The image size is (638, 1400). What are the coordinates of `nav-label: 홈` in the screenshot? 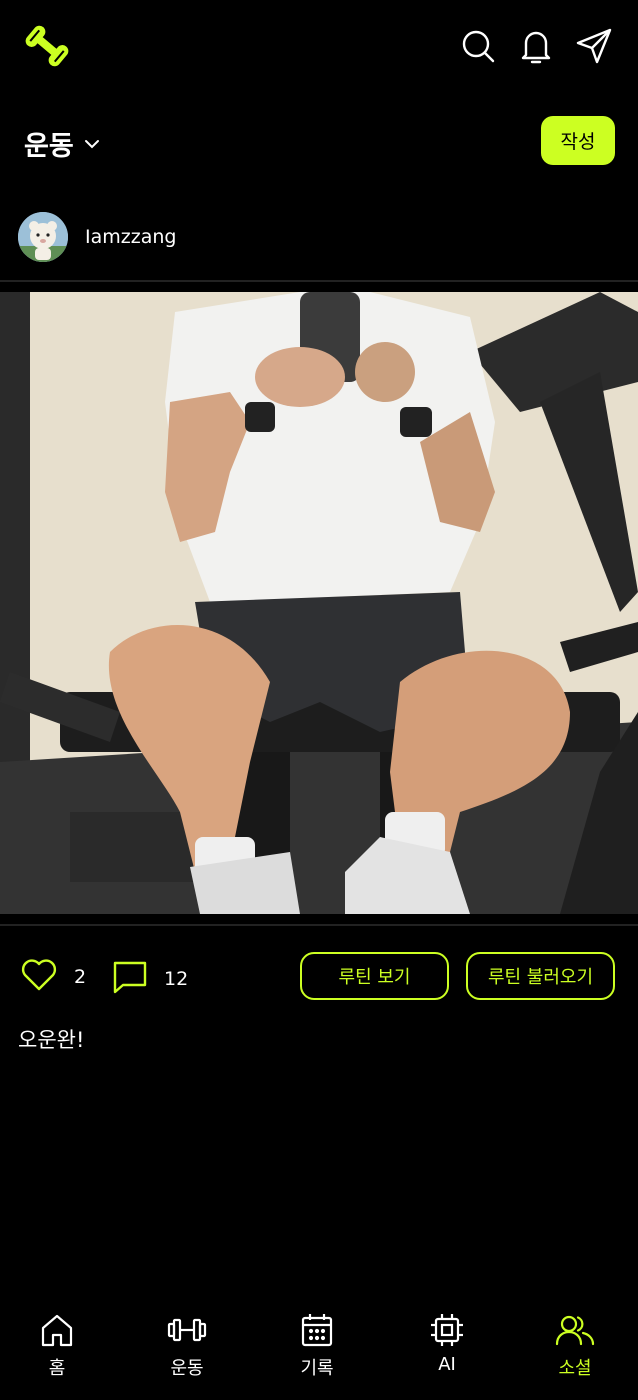 It's located at (57, 1368).